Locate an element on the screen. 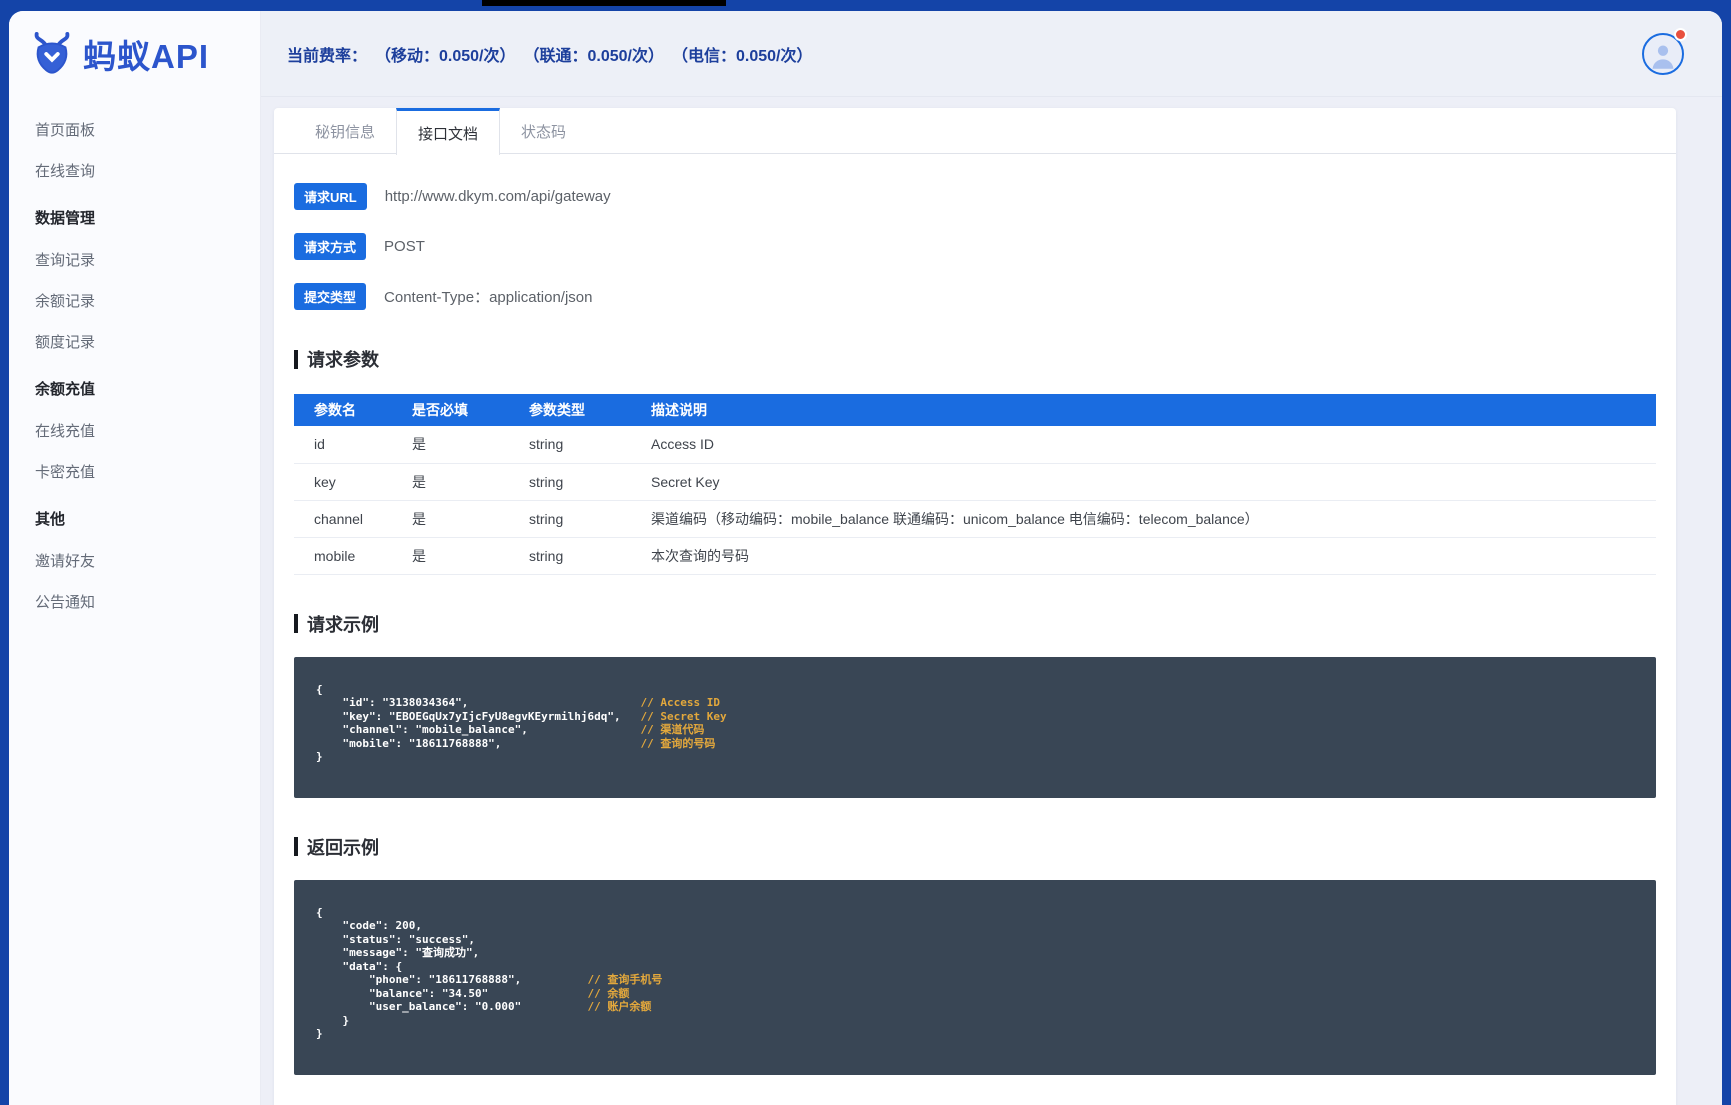 This screenshot has width=1731, height=1105. code-text: "mobile": "18611768888", is located at coordinates (409, 743).